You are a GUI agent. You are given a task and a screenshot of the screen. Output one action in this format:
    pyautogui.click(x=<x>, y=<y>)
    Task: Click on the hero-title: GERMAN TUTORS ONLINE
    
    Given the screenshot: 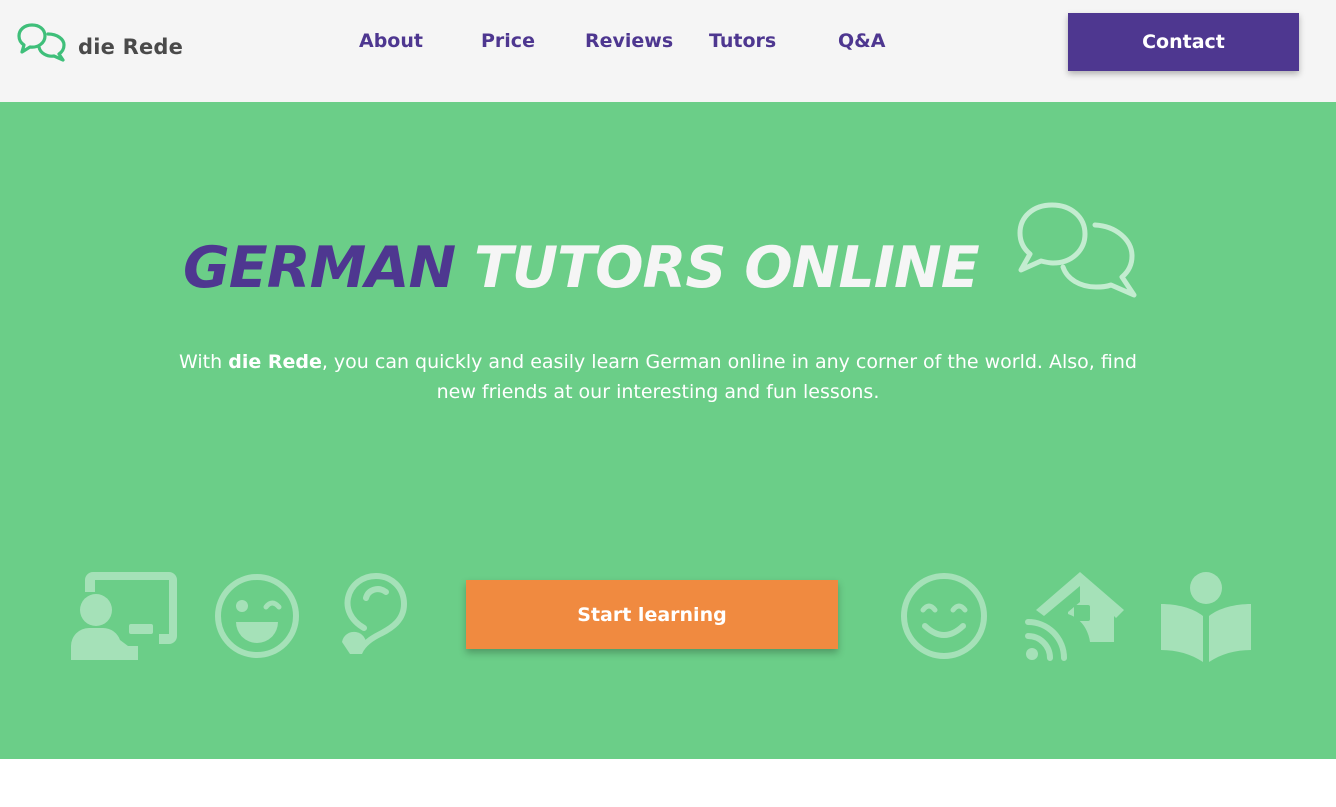 What is the action you would take?
    pyautogui.click(x=581, y=268)
    